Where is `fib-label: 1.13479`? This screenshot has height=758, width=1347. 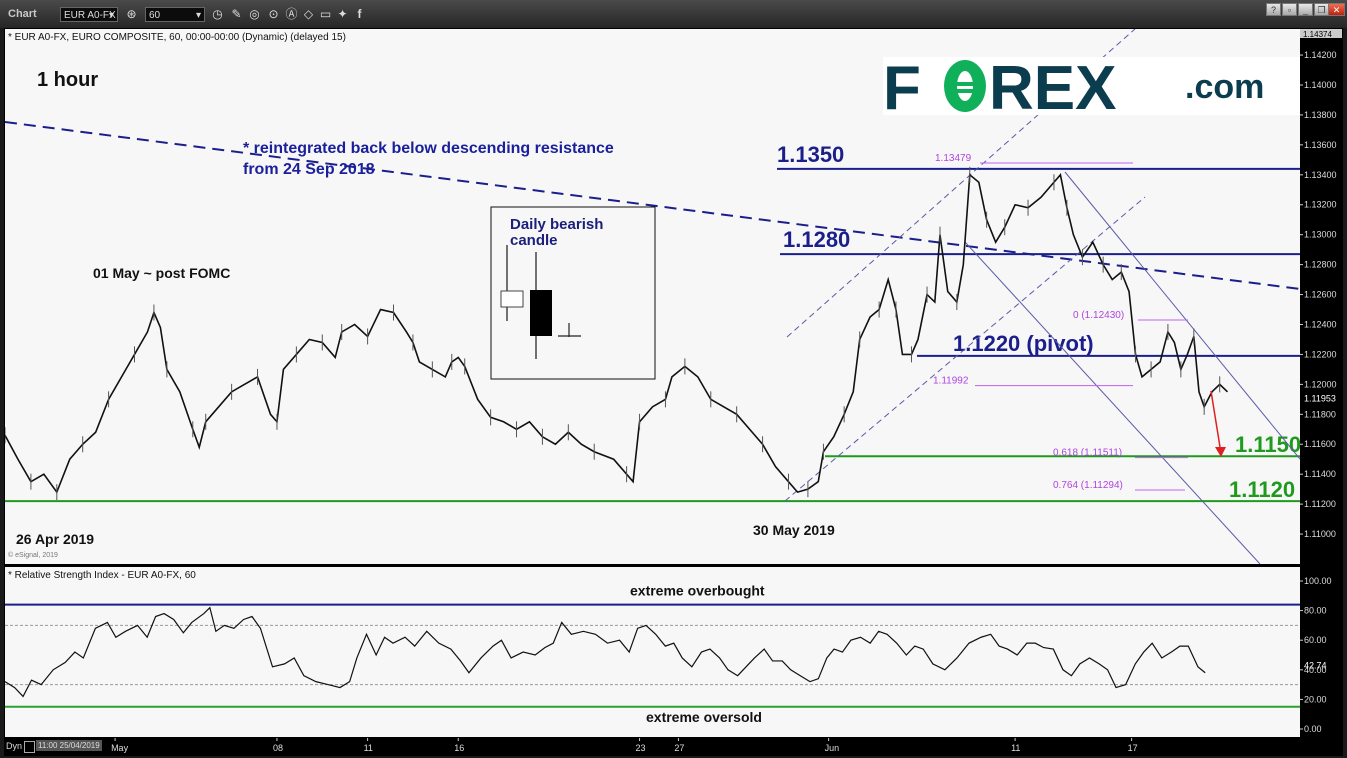 fib-label: 1.13479 is located at coordinates (953, 158).